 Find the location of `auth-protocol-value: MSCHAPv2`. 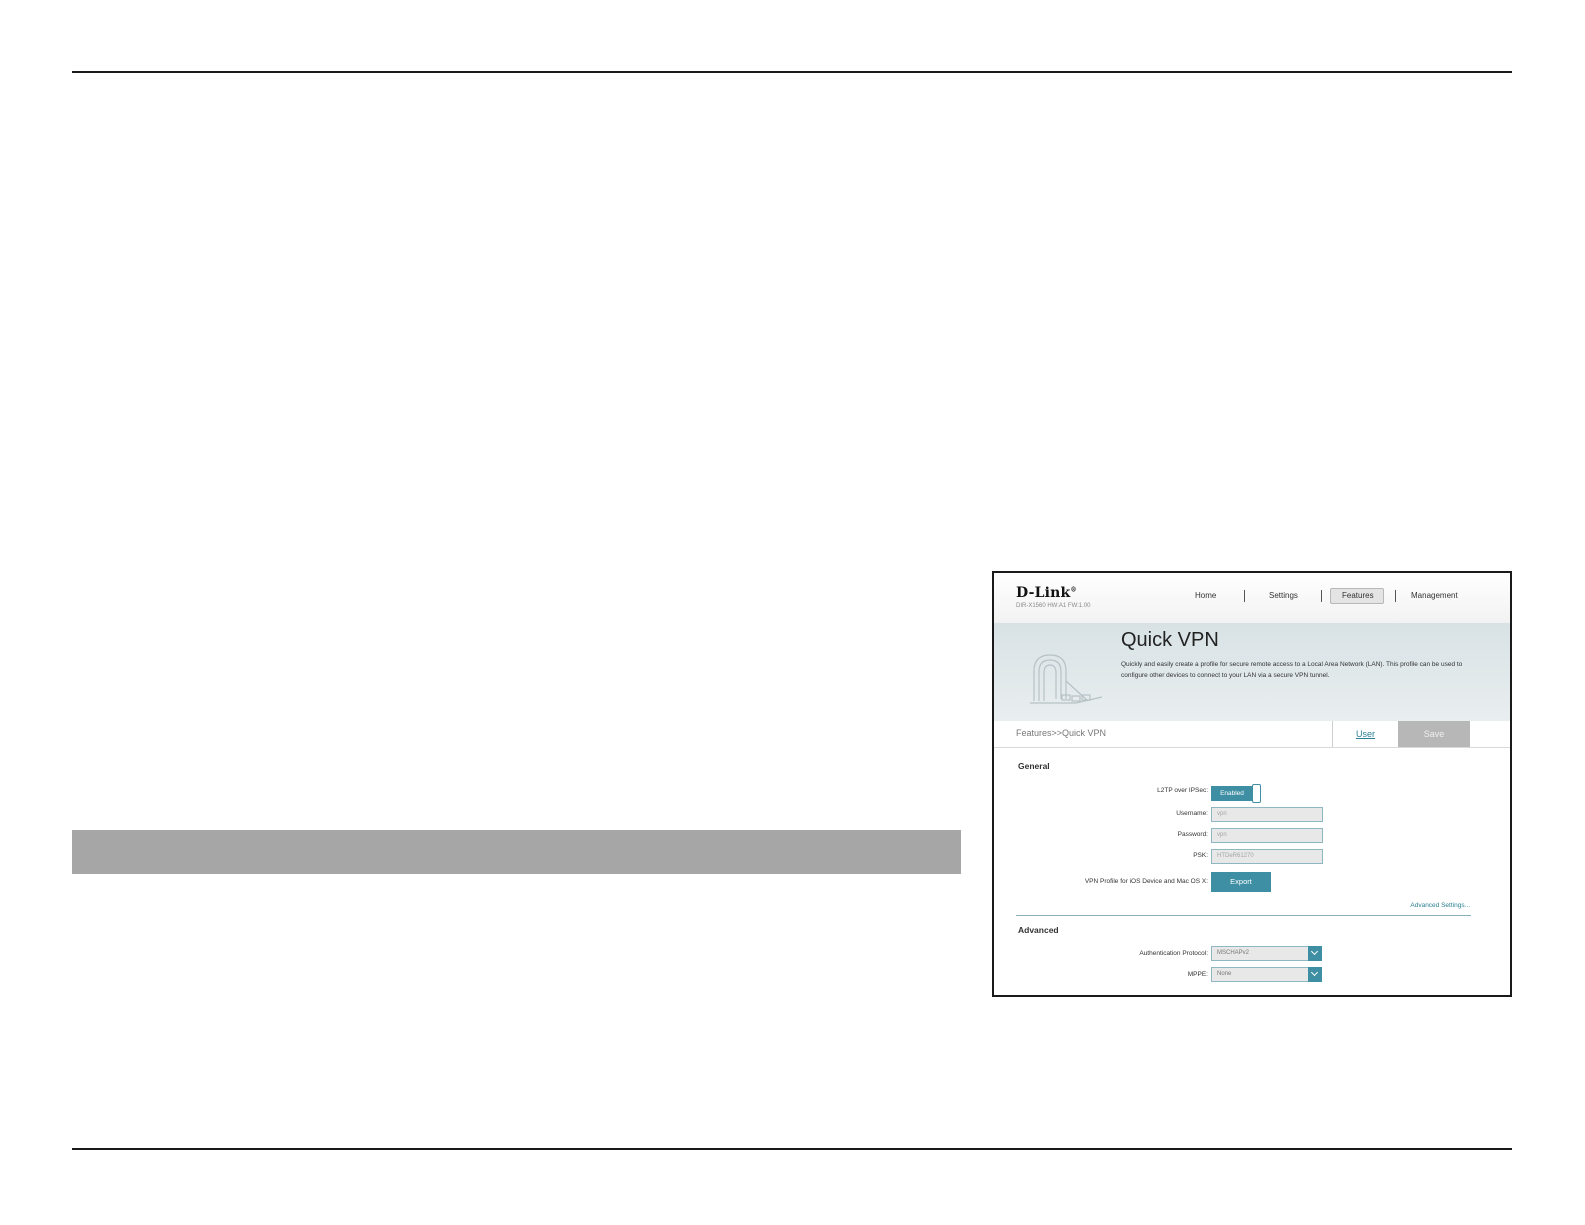

auth-protocol-value: MSCHAPv2 is located at coordinates (1233, 953).